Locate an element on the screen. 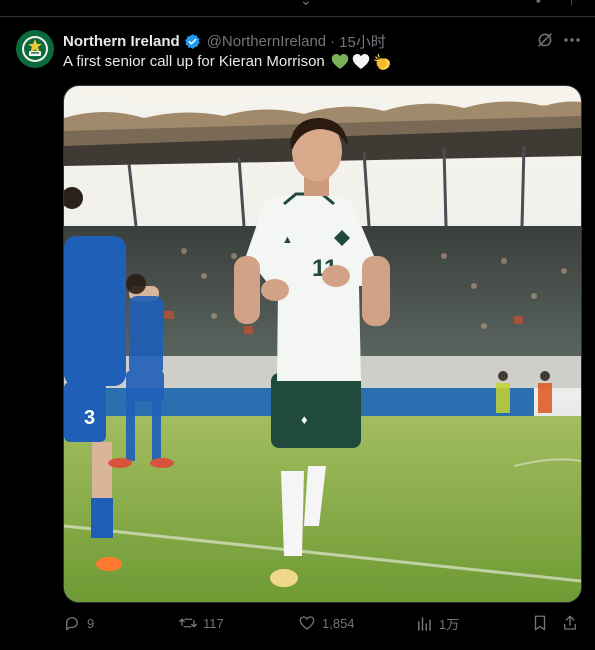 The height and width of the screenshot is (650, 595). green-heart-icon is located at coordinates (340, 61).